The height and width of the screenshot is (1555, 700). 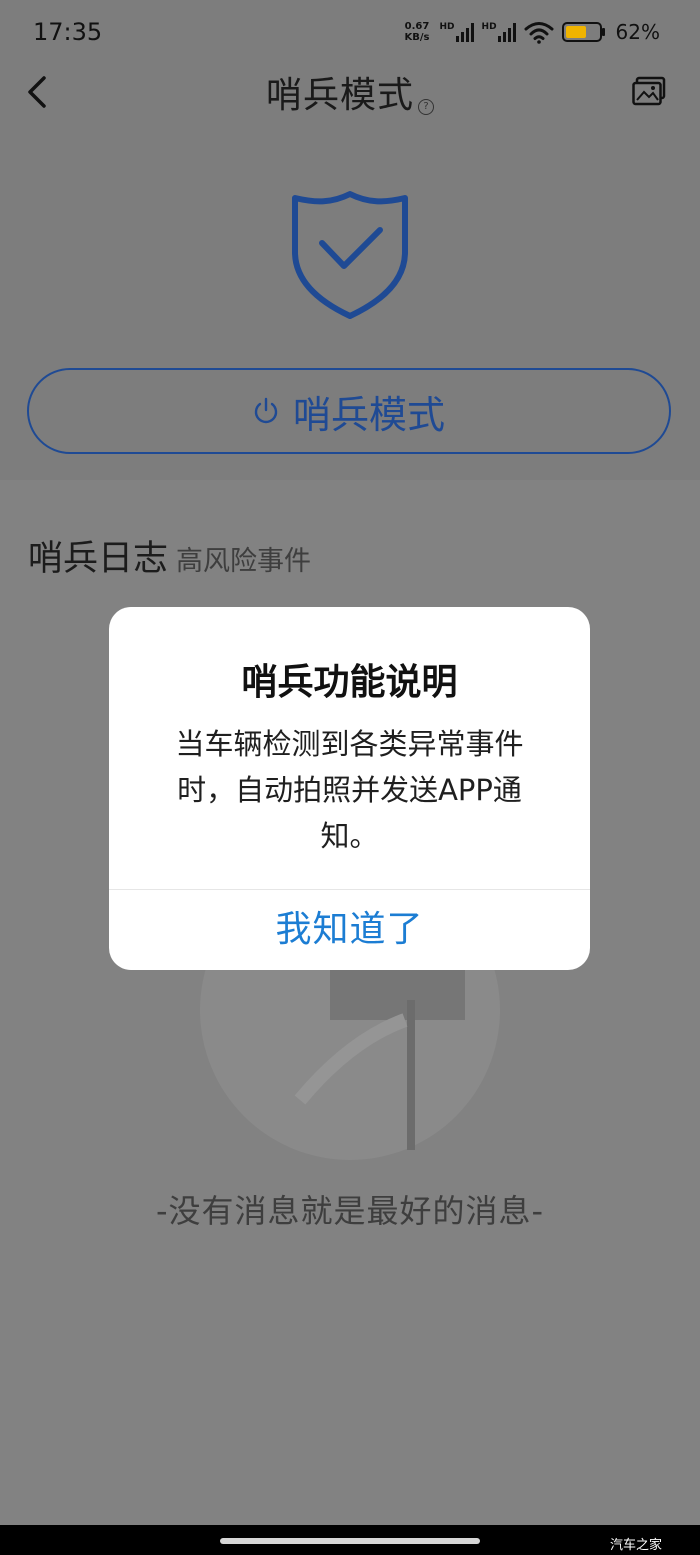 What do you see at coordinates (169, 555) in the screenshot?
I see `log-header: 哨兵日志 高风险事件` at bounding box center [169, 555].